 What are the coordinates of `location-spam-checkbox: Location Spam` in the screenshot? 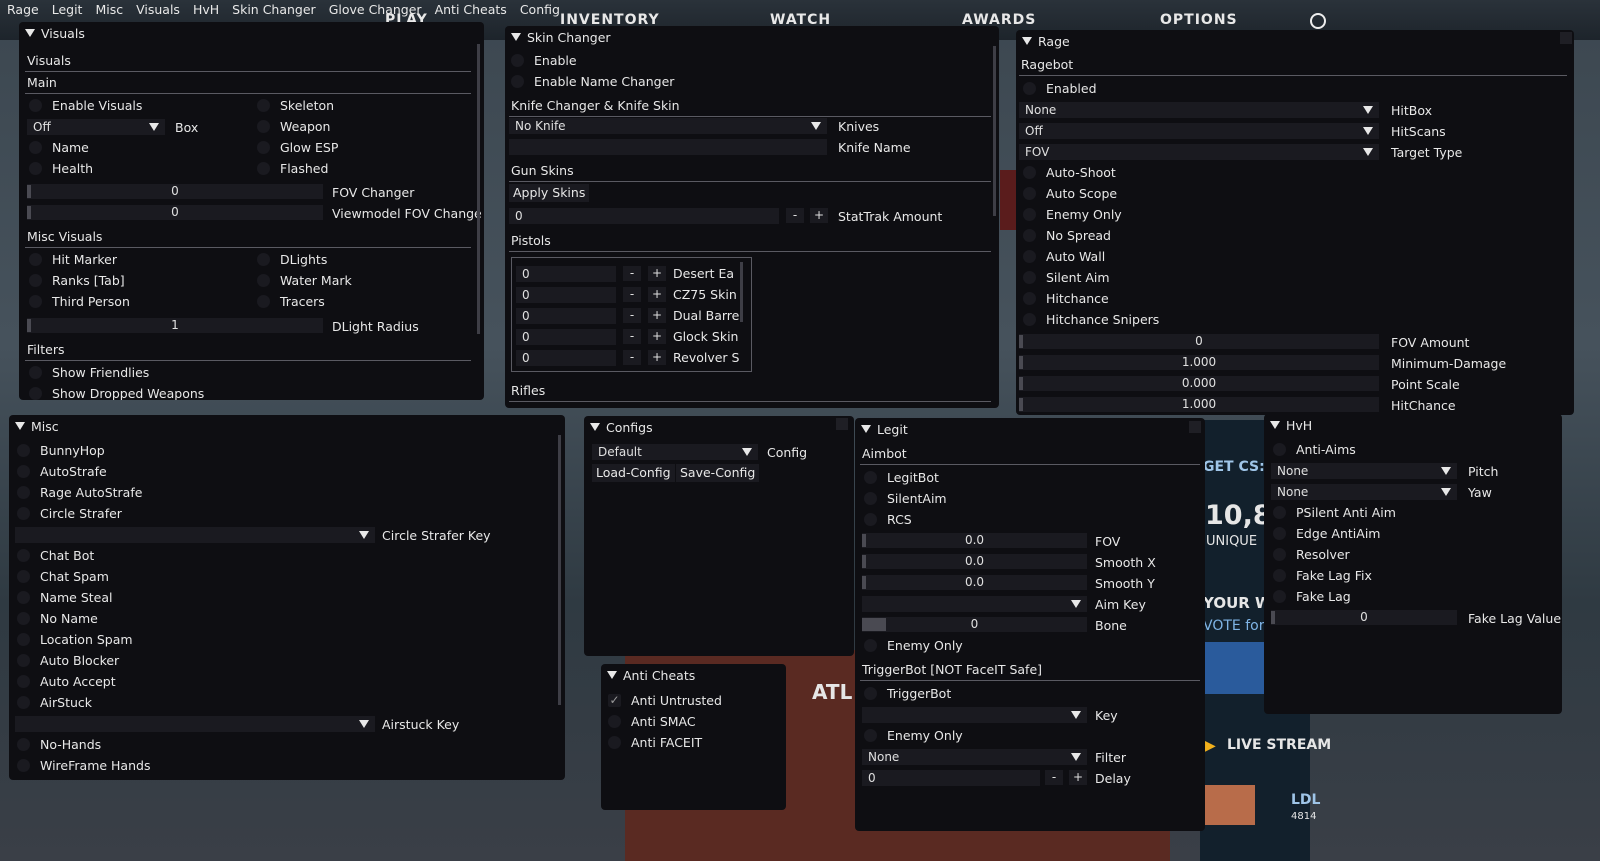 It's located at (75, 639).